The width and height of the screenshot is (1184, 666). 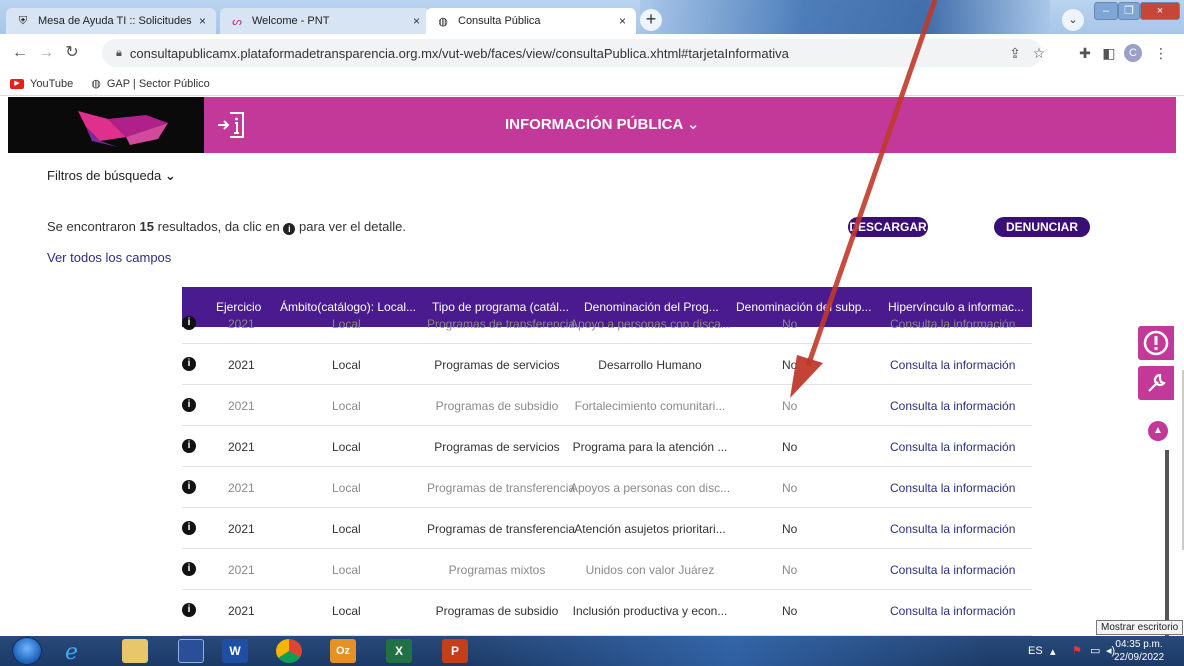 I want to click on results-middle: resultados, da clic en, so click(x=218, y=226).